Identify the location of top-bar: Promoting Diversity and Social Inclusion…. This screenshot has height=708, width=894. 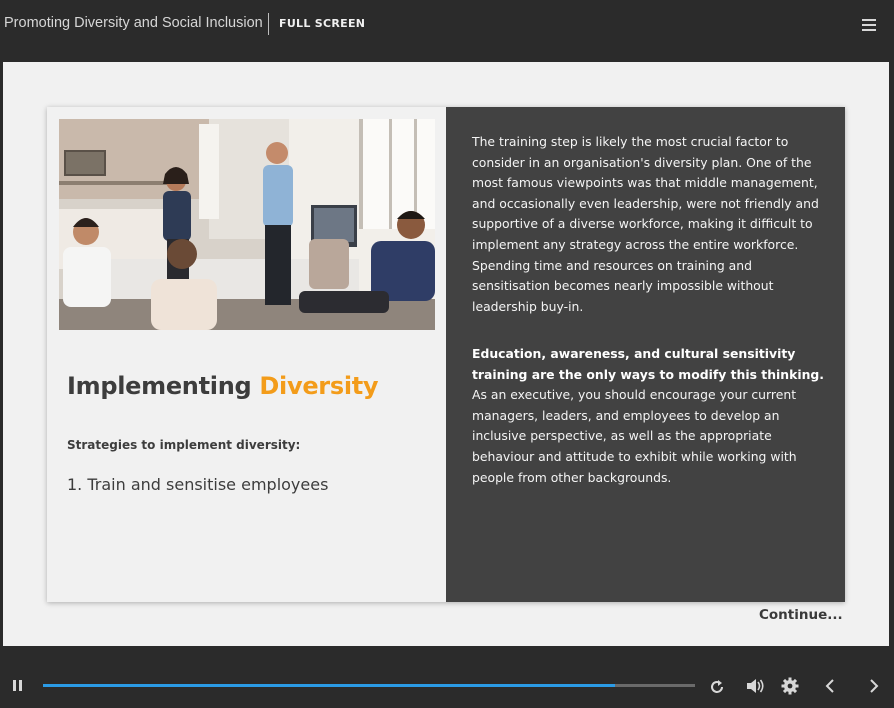
(447, 25).